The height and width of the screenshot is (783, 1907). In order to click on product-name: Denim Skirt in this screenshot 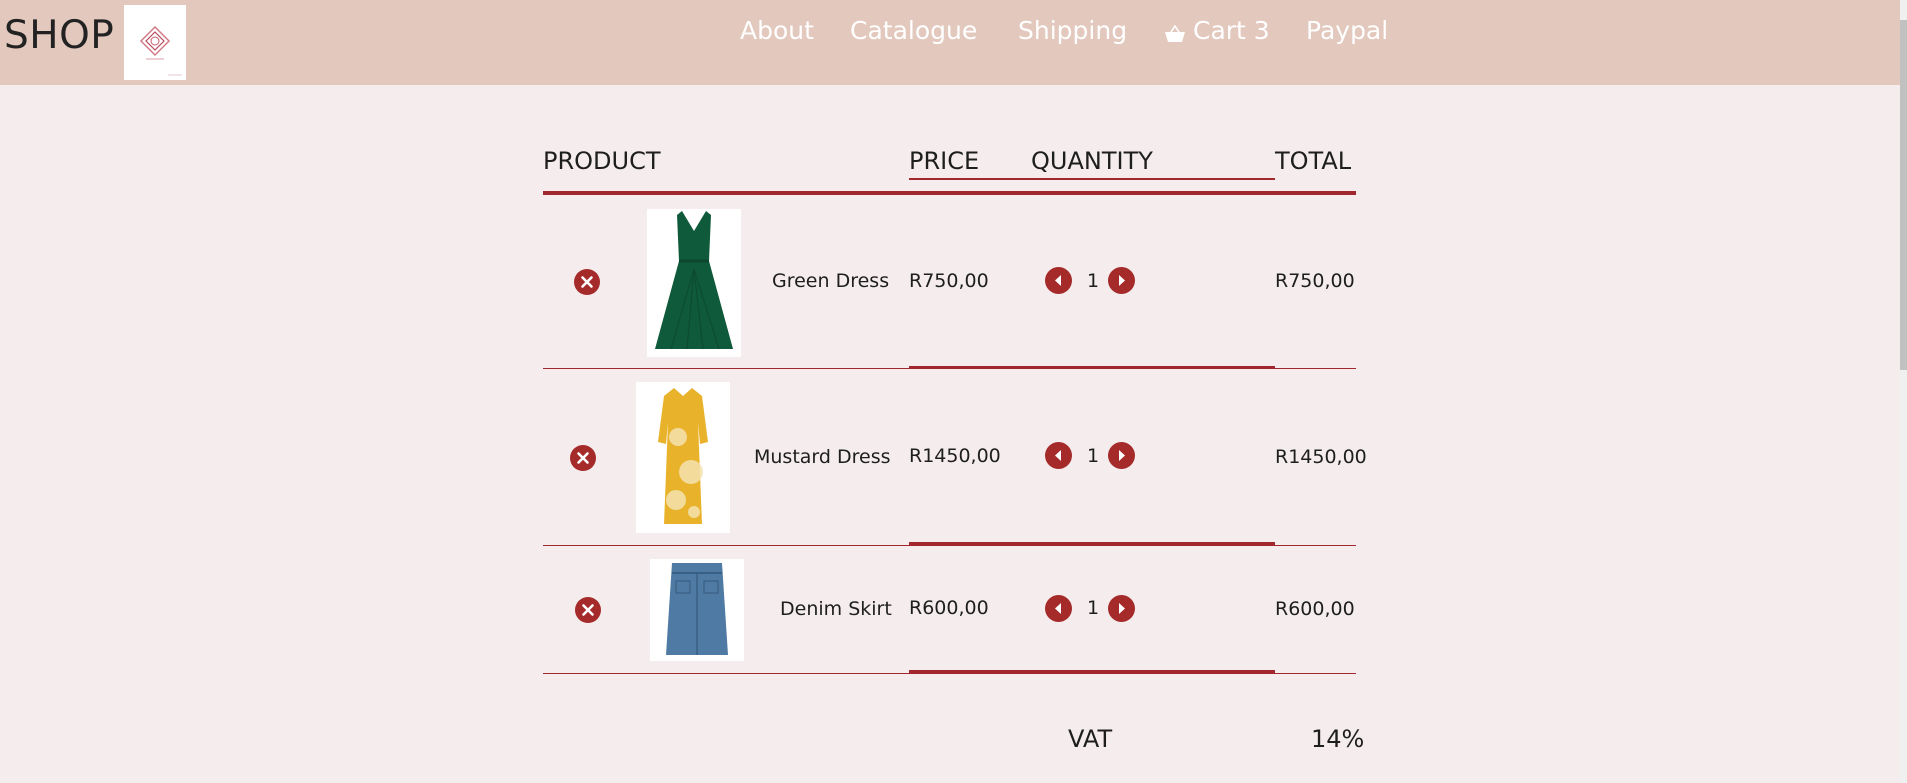, I will do `click(836, 609)`.